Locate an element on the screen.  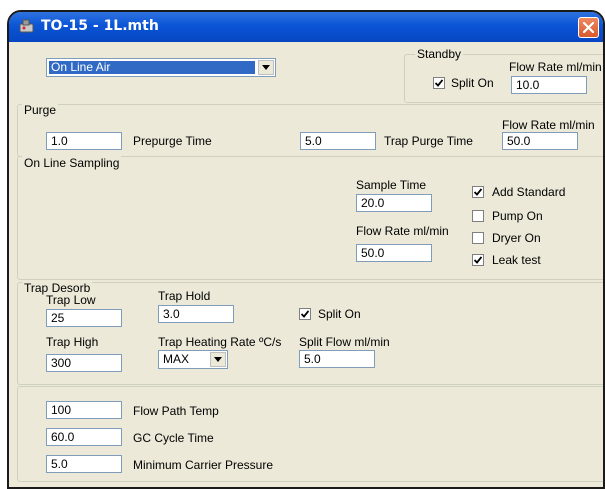
trap-heating-rate-dropdown-button is located at coordinates (218, 359).